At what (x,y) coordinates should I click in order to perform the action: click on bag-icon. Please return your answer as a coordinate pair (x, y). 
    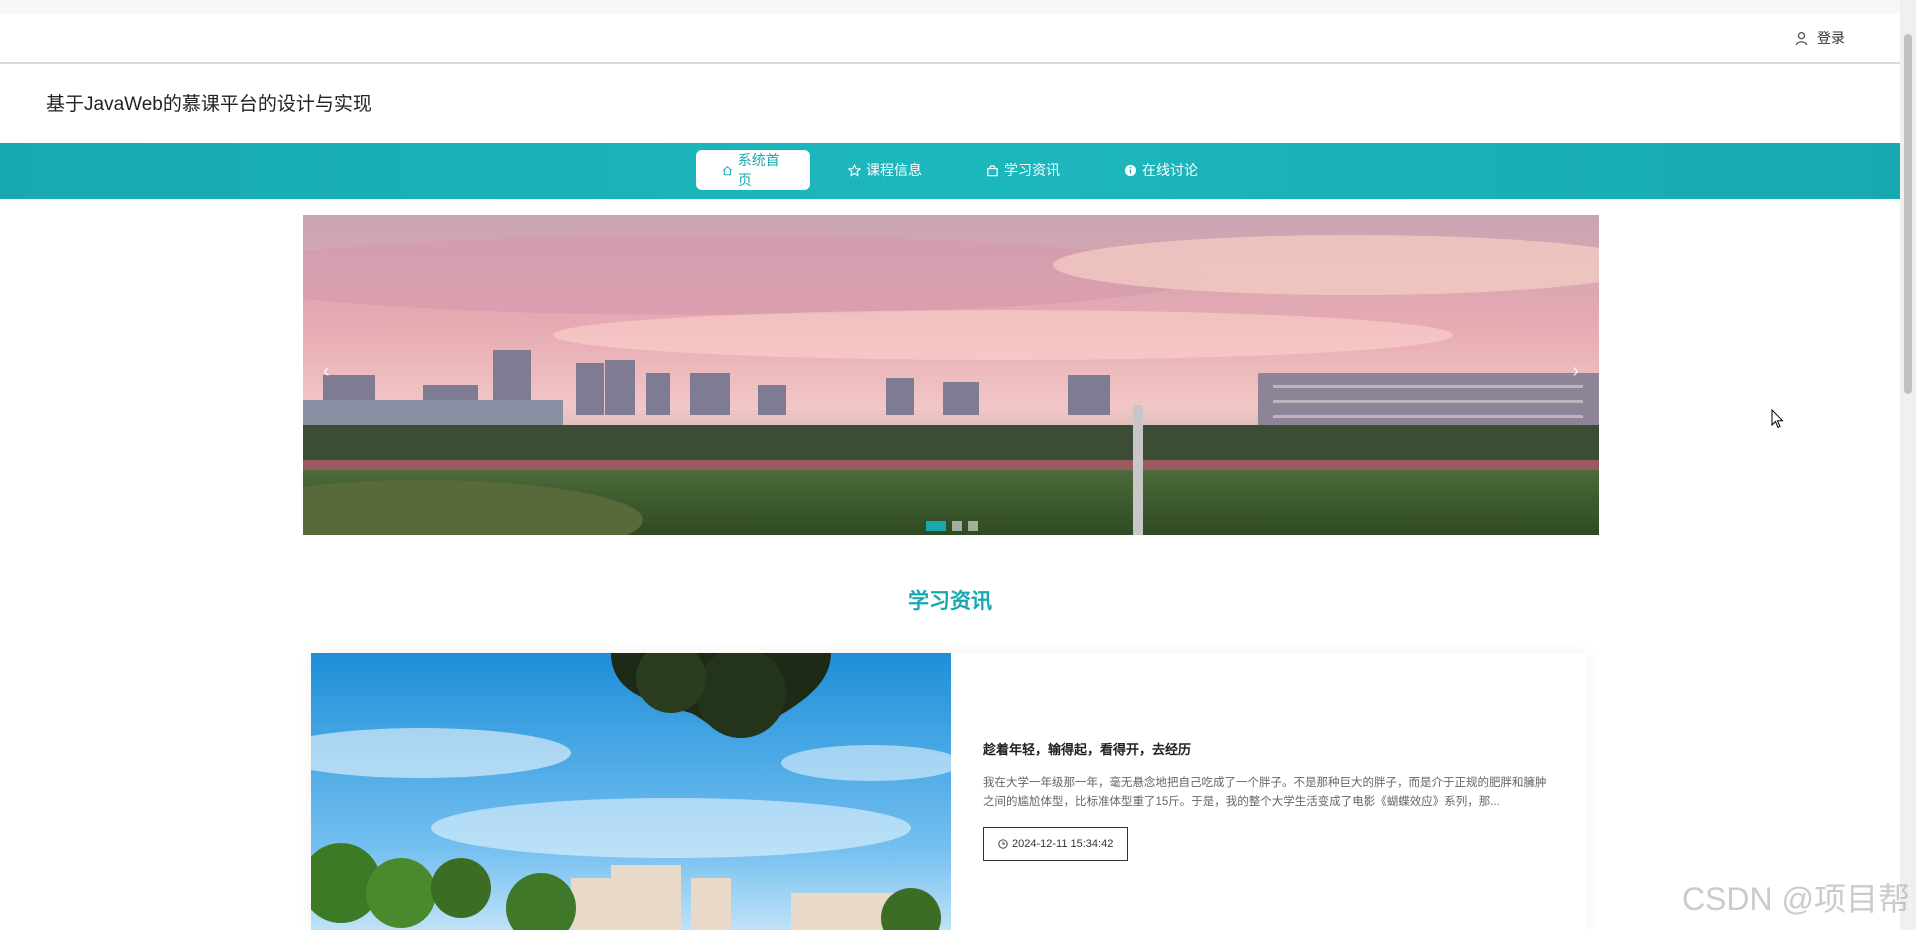
    Looking at the image, I should click on (992, 170).